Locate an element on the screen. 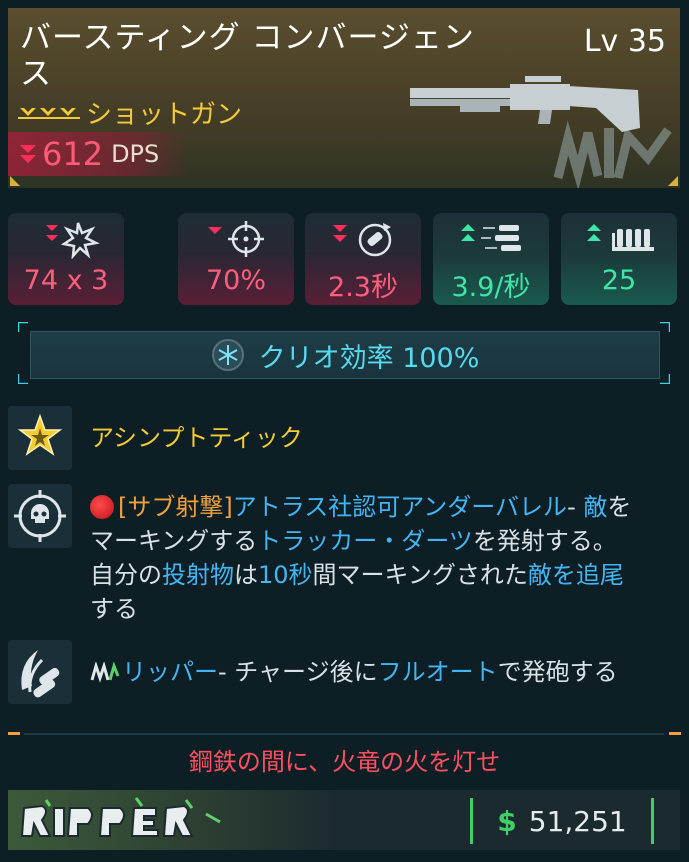 The image size is (689, 862). price-box: $ 51,251 is located at coordinates (562, 821).